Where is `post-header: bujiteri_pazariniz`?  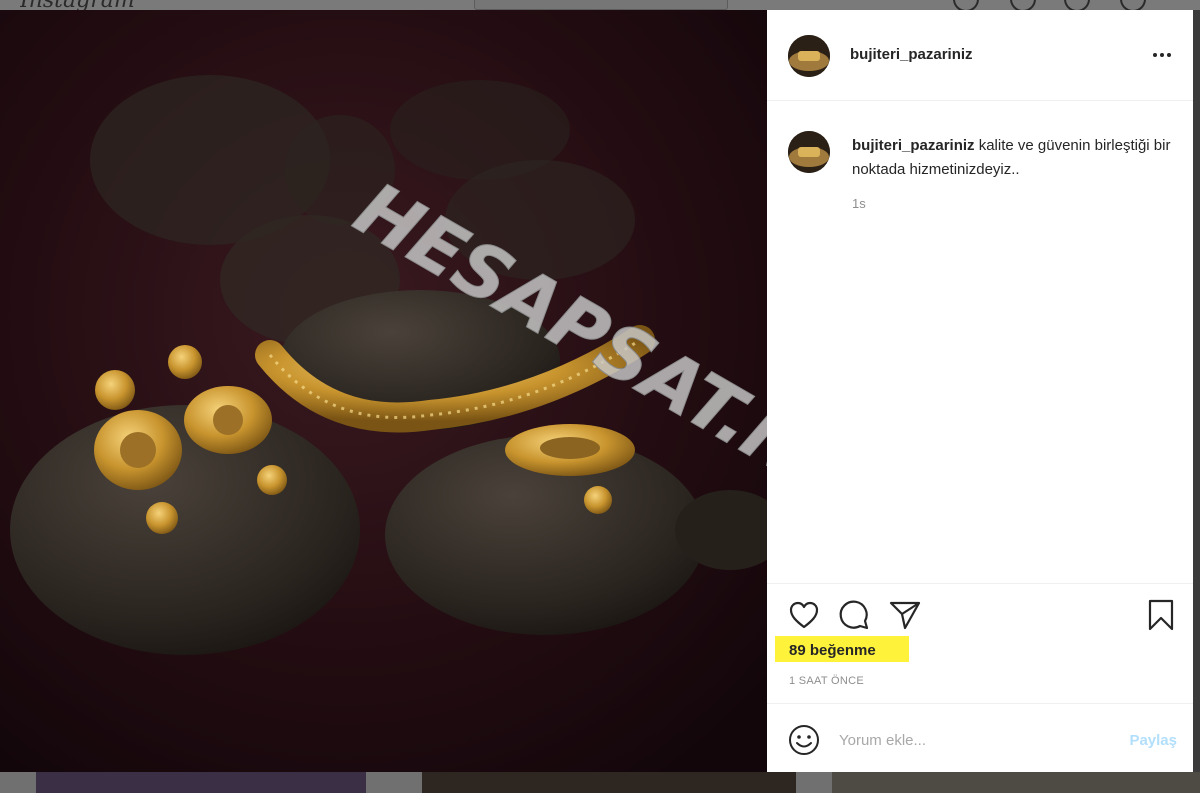
post-header: bujiteri_pazariniz is located at coordinates (980, 55).